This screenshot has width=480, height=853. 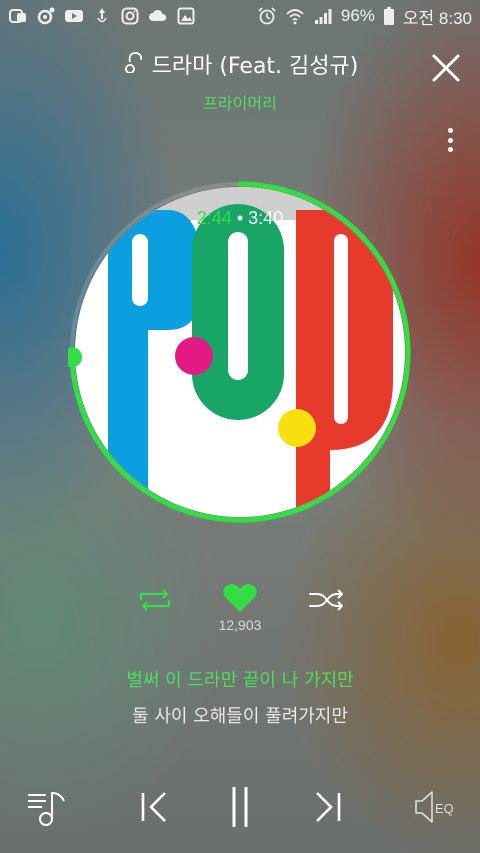 I want to click on more-options-button, so click(x=450, y=140).